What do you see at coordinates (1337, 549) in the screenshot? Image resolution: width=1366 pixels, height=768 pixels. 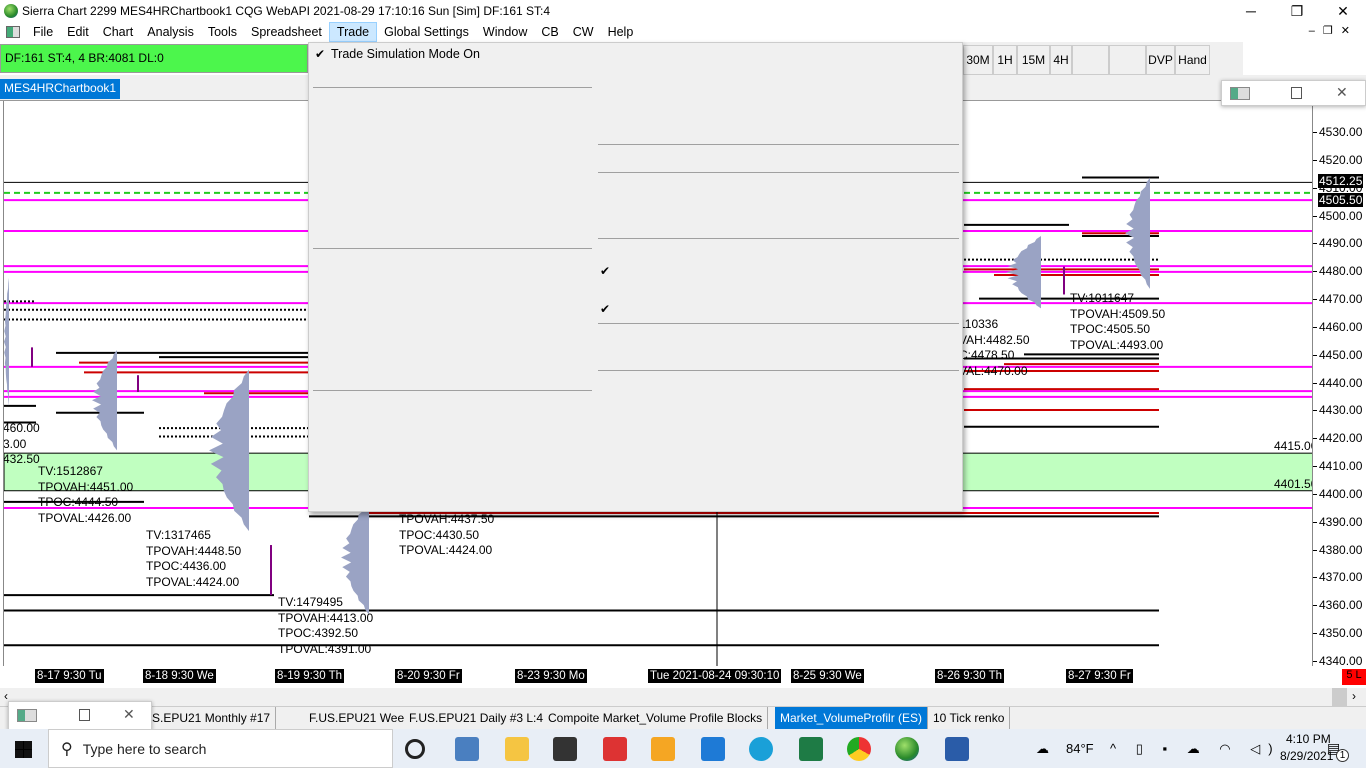 I see `y-tick-label: 4380.00` at bounding box center [1337, 549].